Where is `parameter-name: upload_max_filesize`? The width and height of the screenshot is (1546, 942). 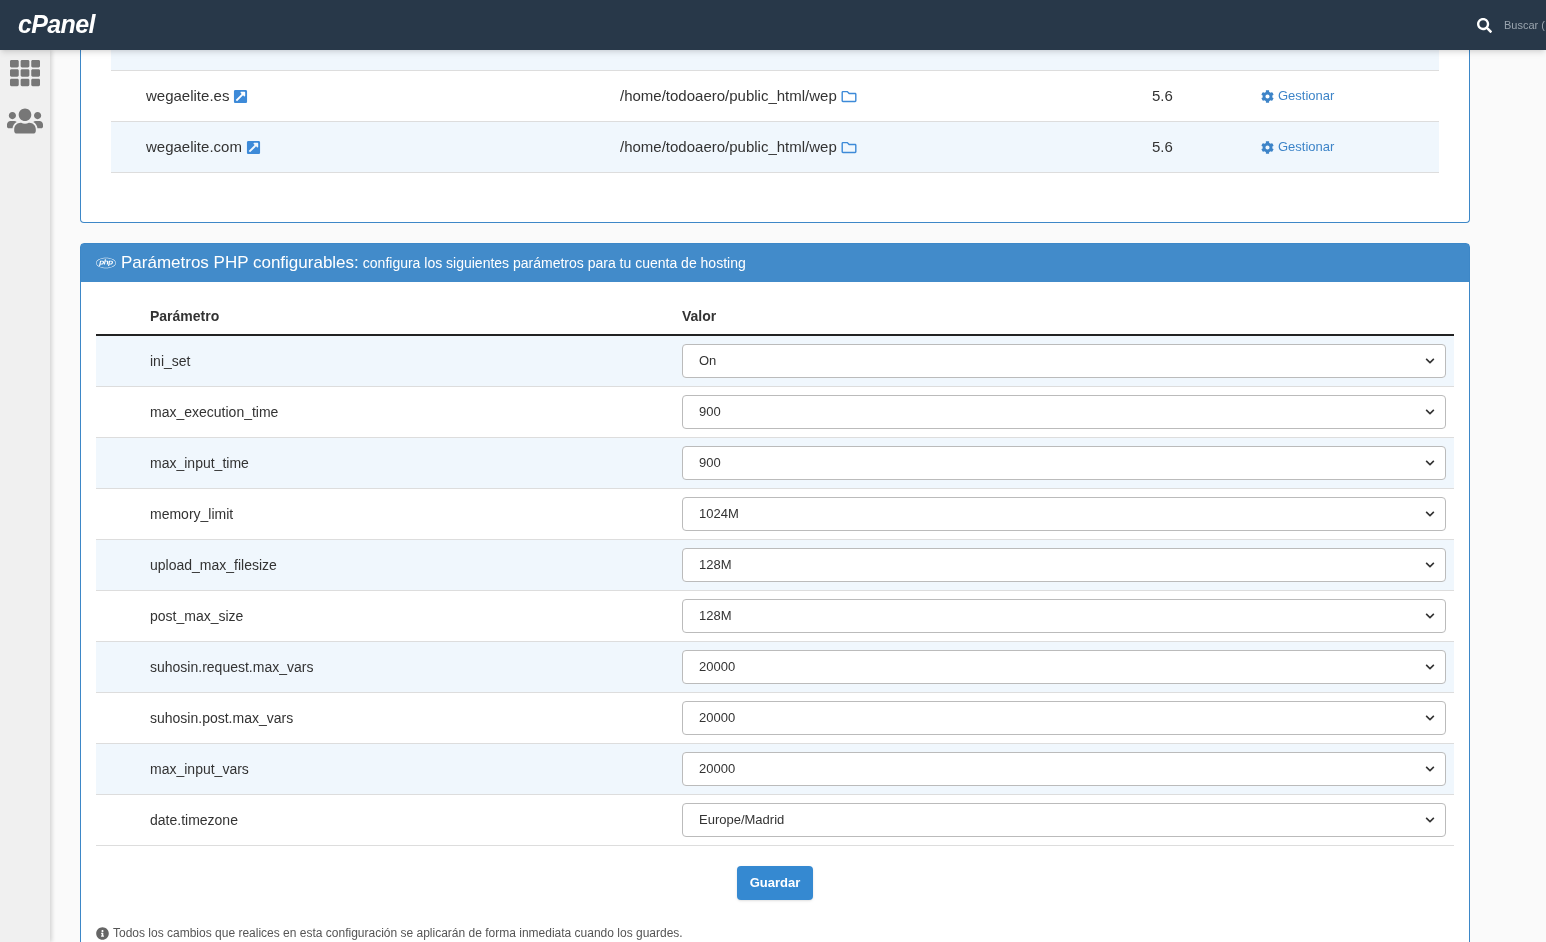
parameter-name: upload_max_filesize is located at coordinates (213, 565).